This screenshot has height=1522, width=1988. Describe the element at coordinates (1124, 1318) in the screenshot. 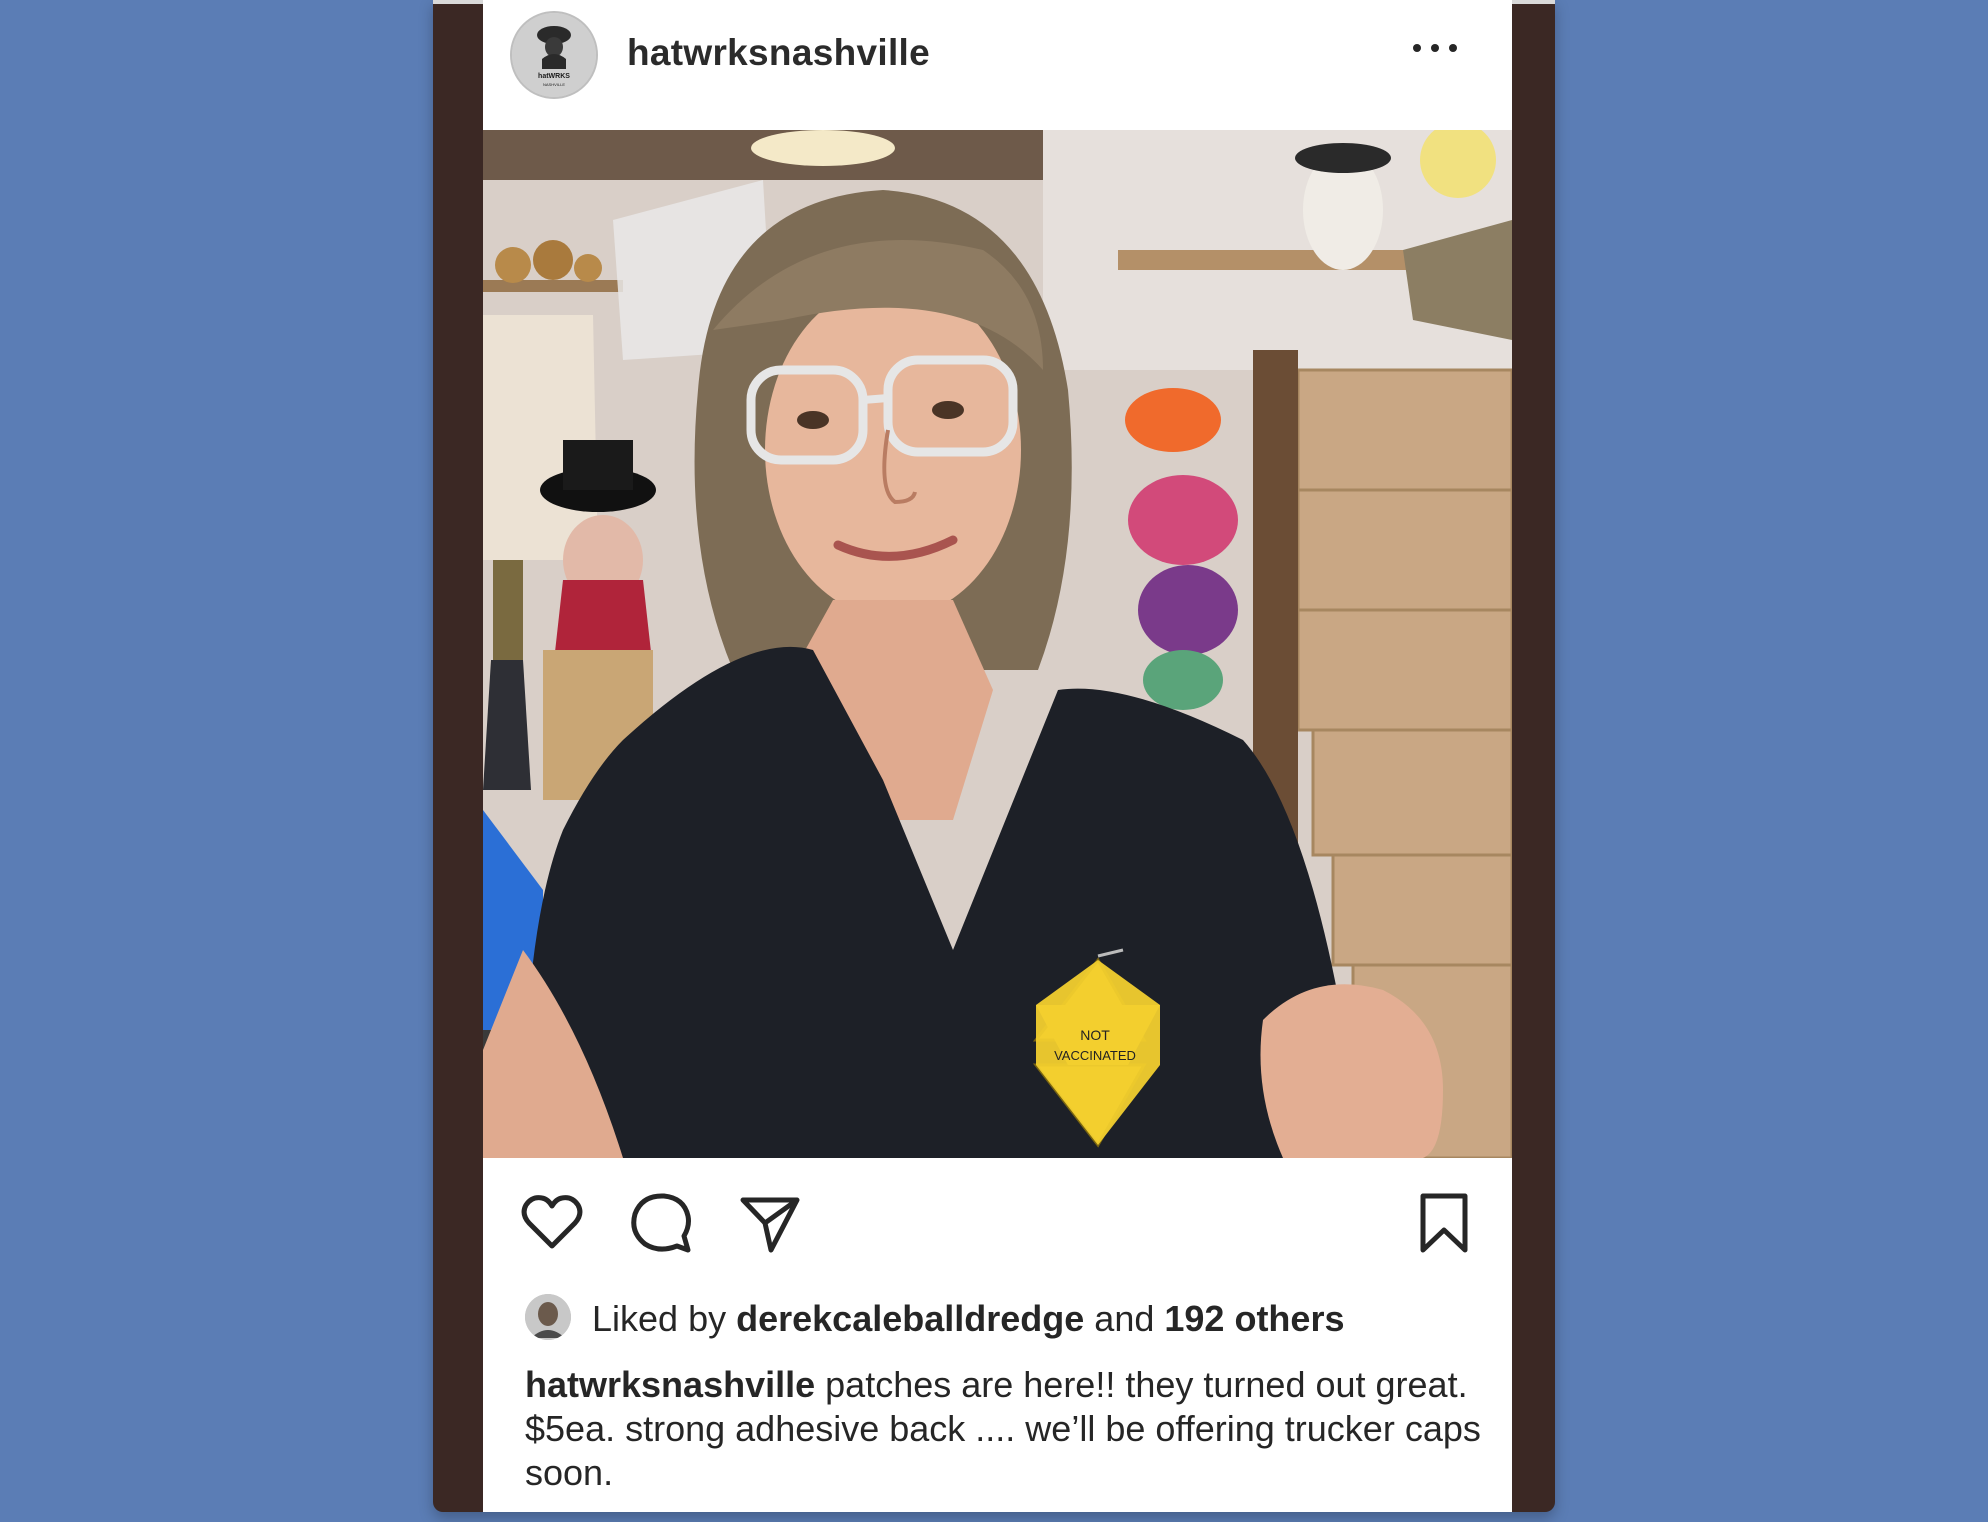

I see `likes-and: and` at that location.